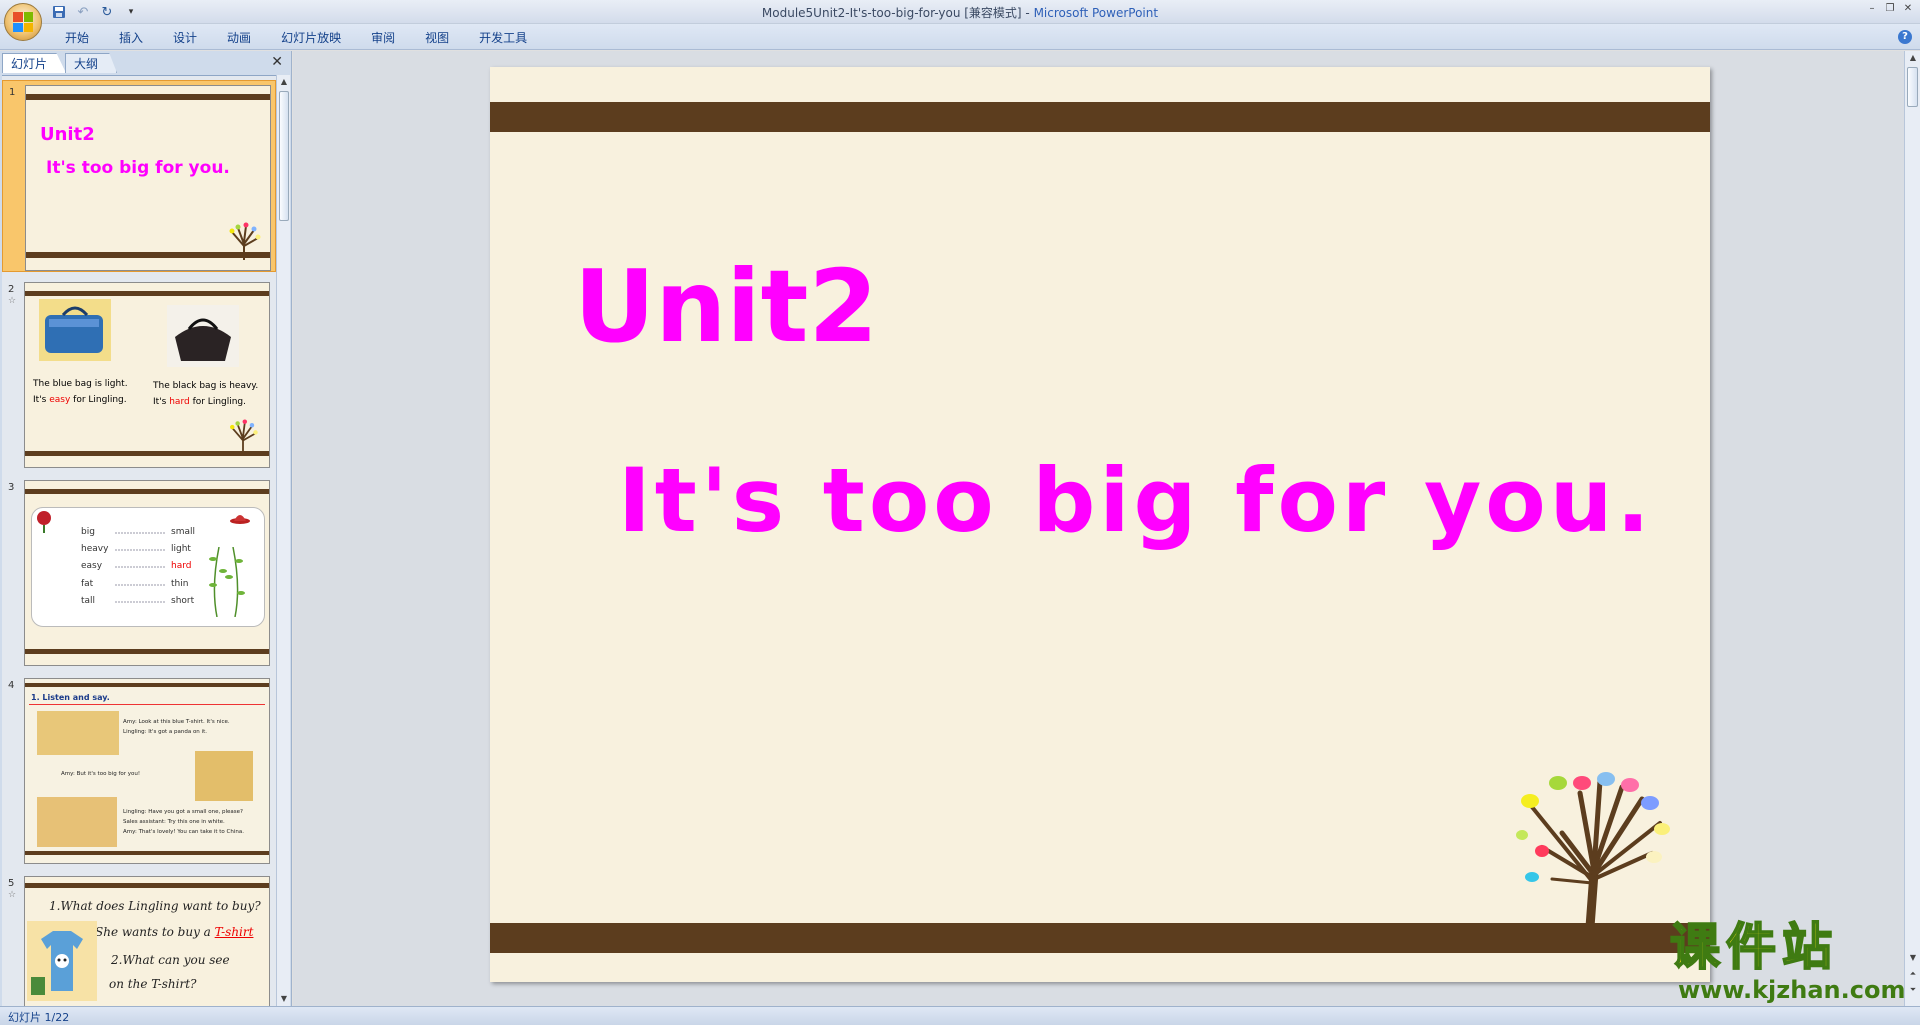 The image size is (1920, 1025). Describe the element at coordinates (147, 853) in the screenshot. I see `bottom-band` at that location.